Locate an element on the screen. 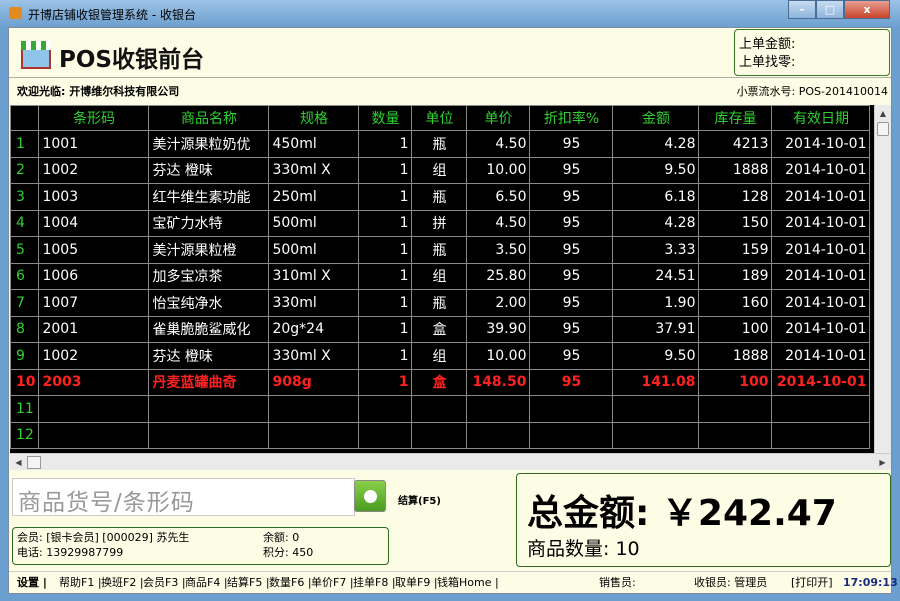 The image size is (900, 601). table-cell: 宝矿力水特 is located at coordinates (209, 223).